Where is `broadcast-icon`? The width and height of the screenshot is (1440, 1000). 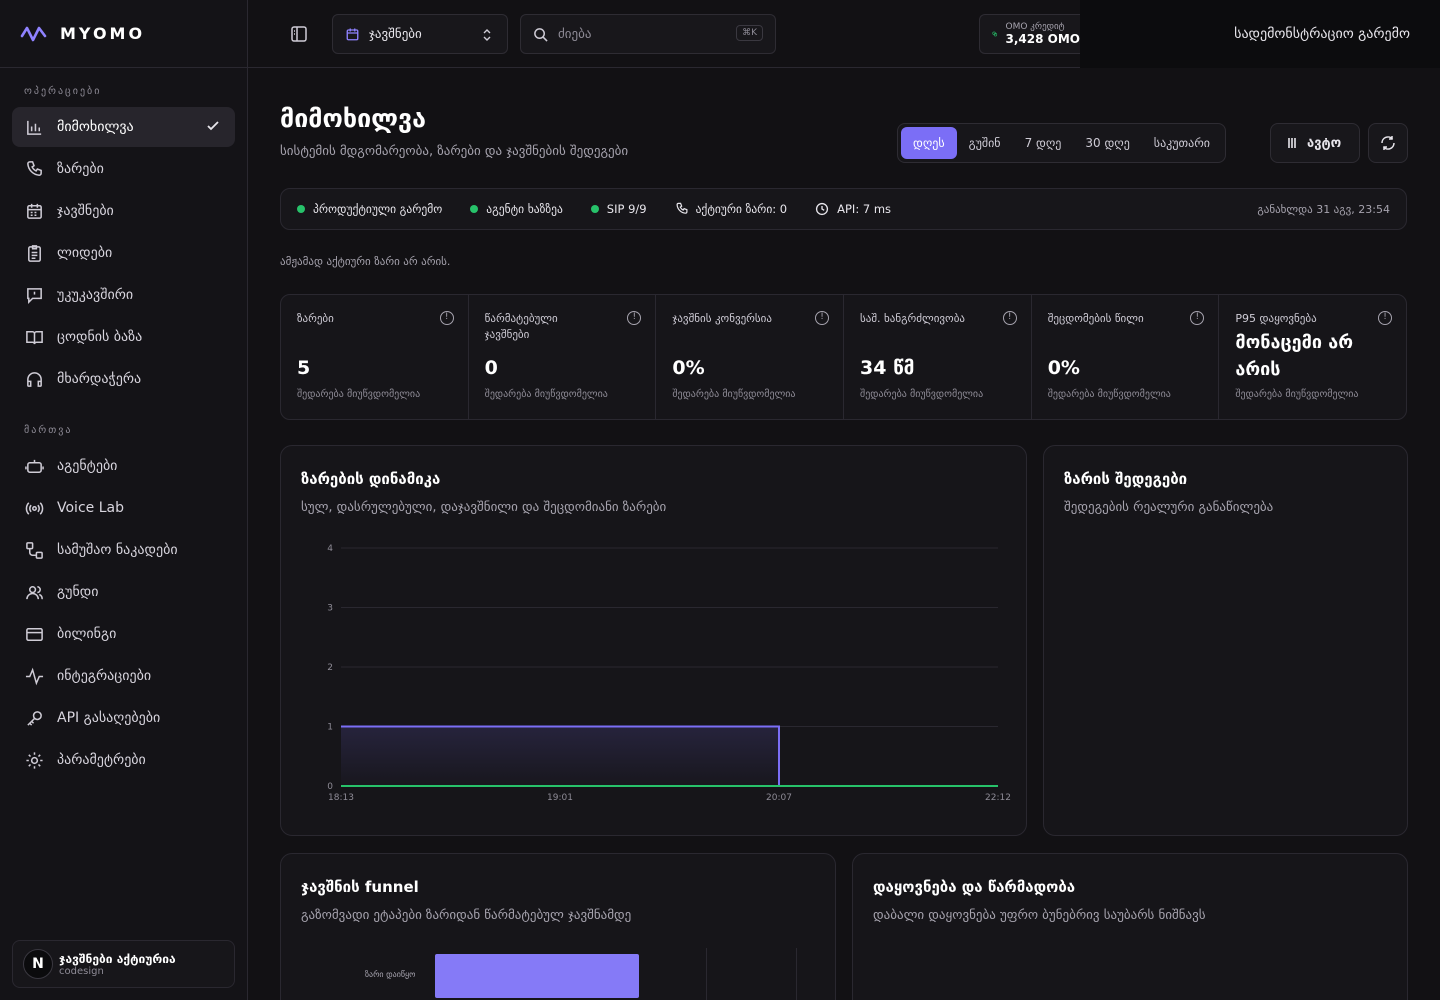
broadcast-icon is located at coordinates (34, 508).